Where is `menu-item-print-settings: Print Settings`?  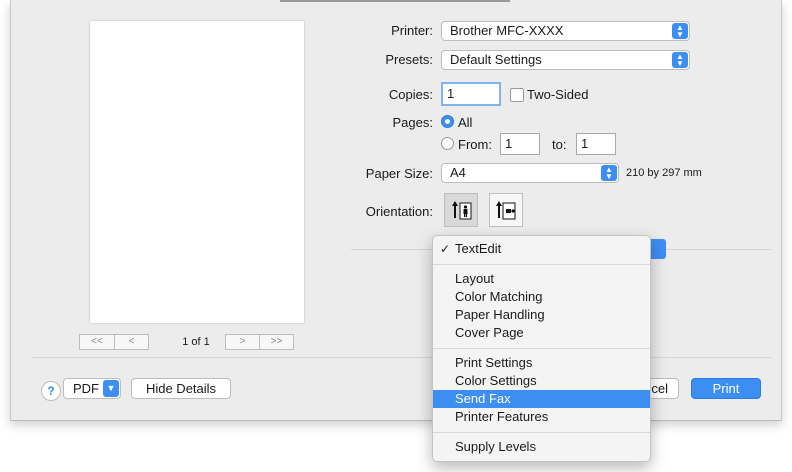
menu-item-print-settings: Print Settings is located at coordinates (541, 363).